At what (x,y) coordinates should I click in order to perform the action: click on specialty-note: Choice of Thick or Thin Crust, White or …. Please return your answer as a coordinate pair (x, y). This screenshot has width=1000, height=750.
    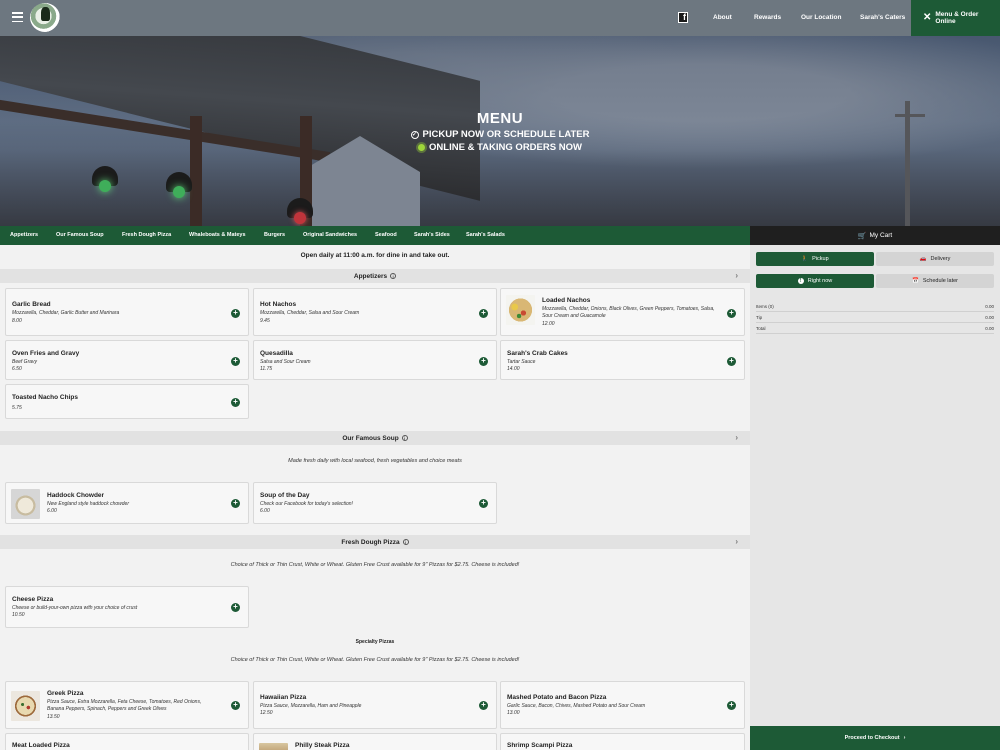
    Looking at the image, I should click on (375, 660).